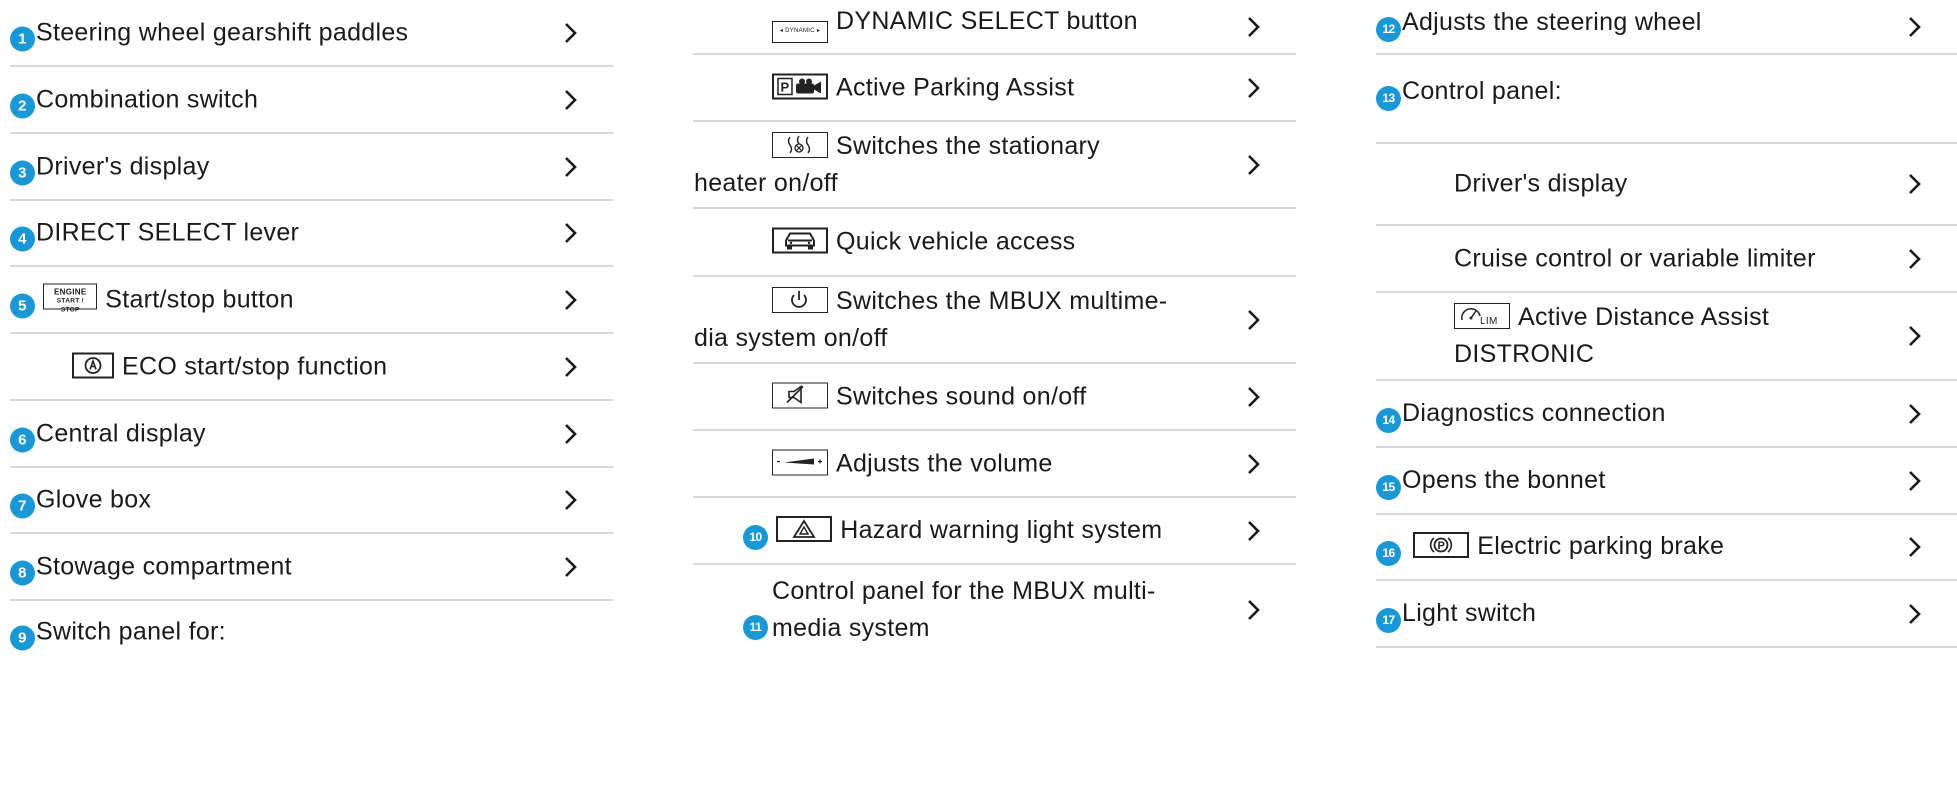  I want to click on list-item-opens-bonnet: 15 Opens the bonnet, so click(1666, 481).